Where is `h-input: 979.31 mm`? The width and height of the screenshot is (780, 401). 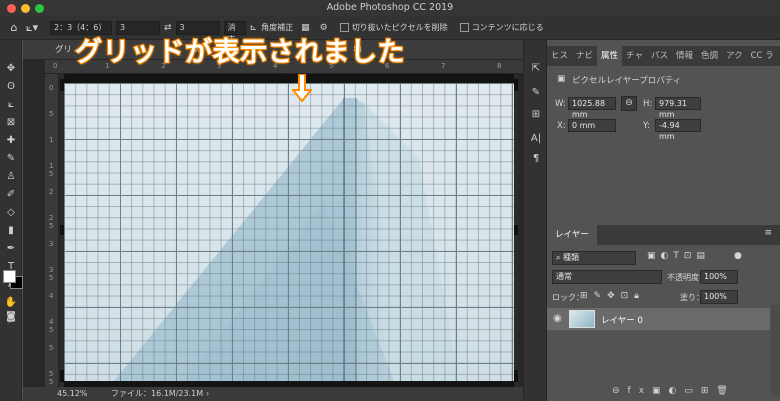
h-input: 979.31 mm is located at coordinates (678, 108).